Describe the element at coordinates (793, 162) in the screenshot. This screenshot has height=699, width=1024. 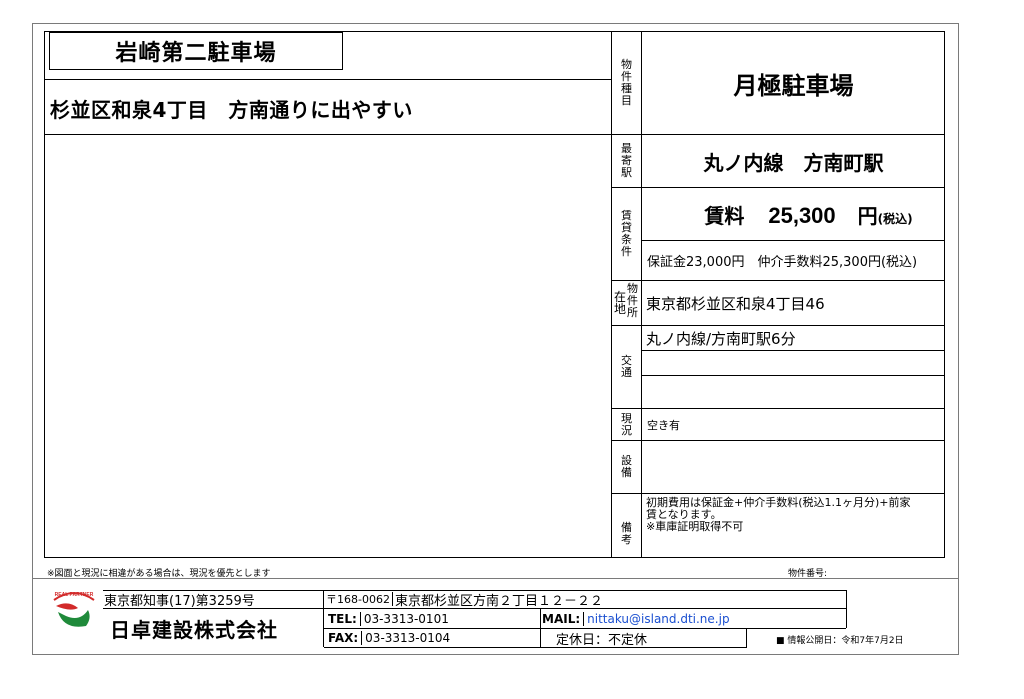
I see `nearest-station-value: 丸ノ内線 方南町駅` at that location.